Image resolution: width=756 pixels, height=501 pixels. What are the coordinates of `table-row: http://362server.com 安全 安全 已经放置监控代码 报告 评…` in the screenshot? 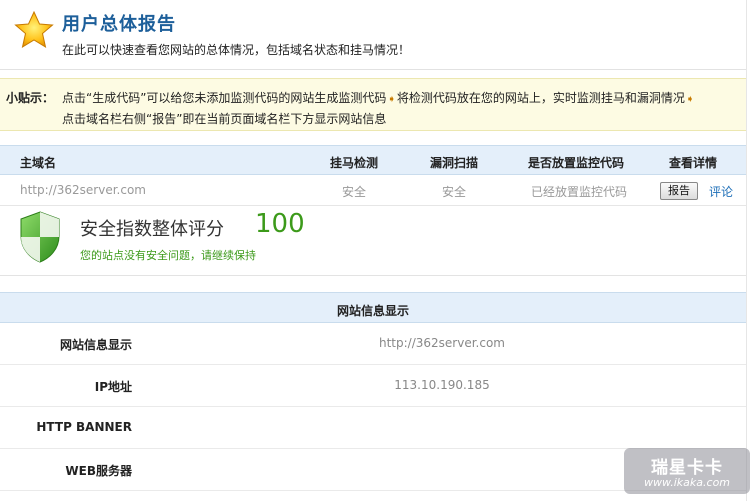 It's located at (373, 190).